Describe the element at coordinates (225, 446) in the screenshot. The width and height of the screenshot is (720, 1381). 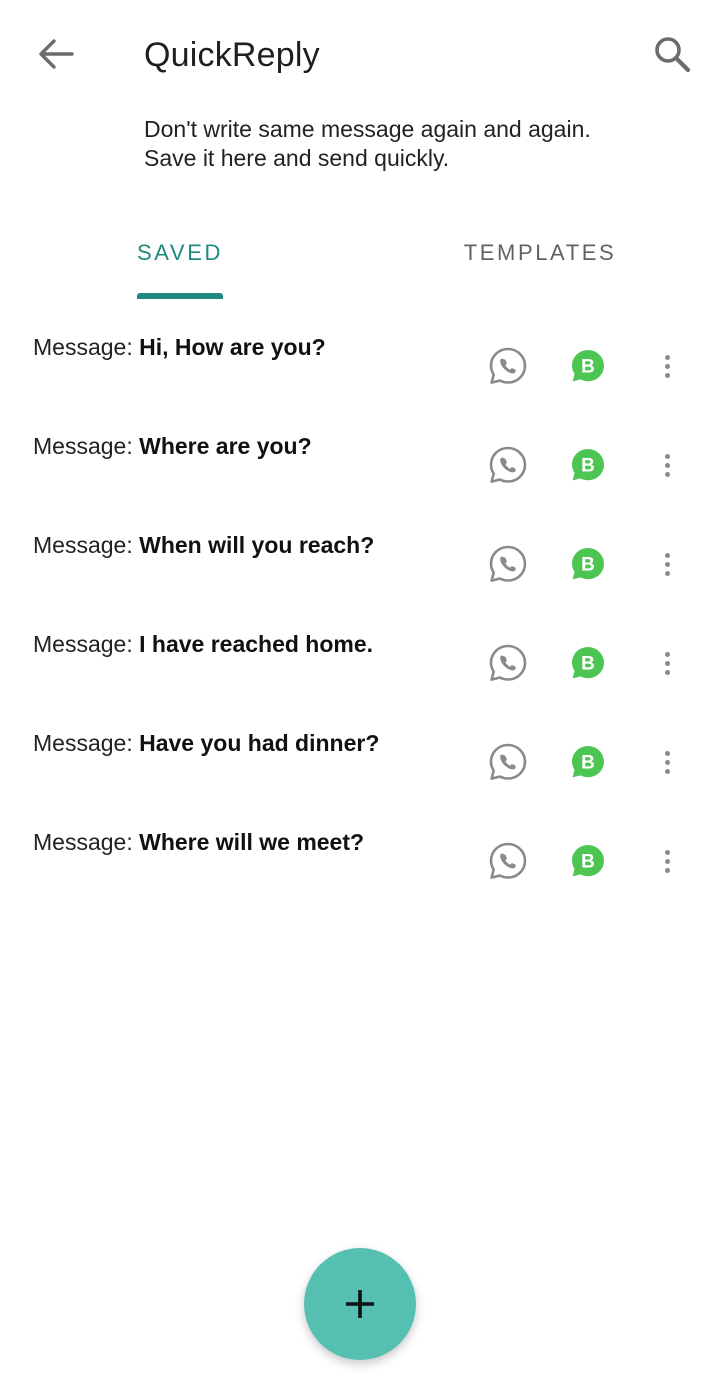
I see `message-value: Where are you?` at that location.